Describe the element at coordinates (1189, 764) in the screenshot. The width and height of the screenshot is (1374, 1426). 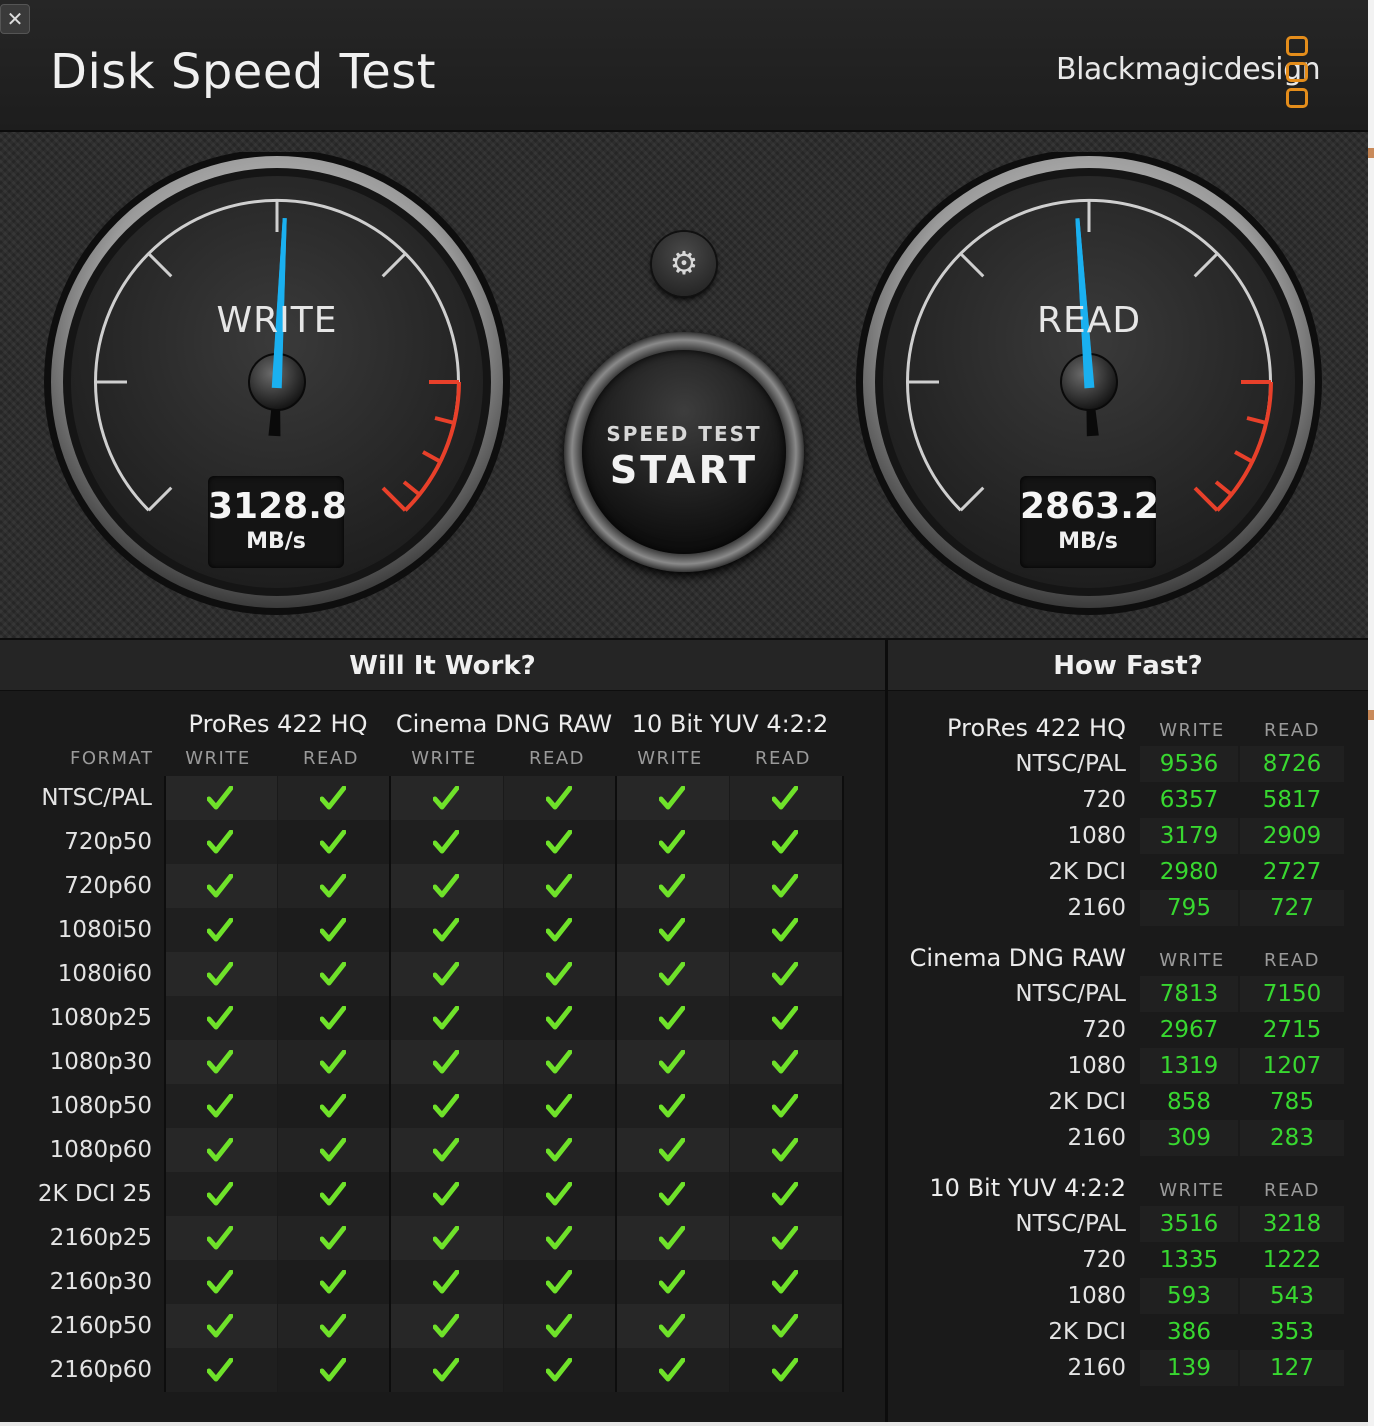
I see `write-fps-value: 9536` at that location.